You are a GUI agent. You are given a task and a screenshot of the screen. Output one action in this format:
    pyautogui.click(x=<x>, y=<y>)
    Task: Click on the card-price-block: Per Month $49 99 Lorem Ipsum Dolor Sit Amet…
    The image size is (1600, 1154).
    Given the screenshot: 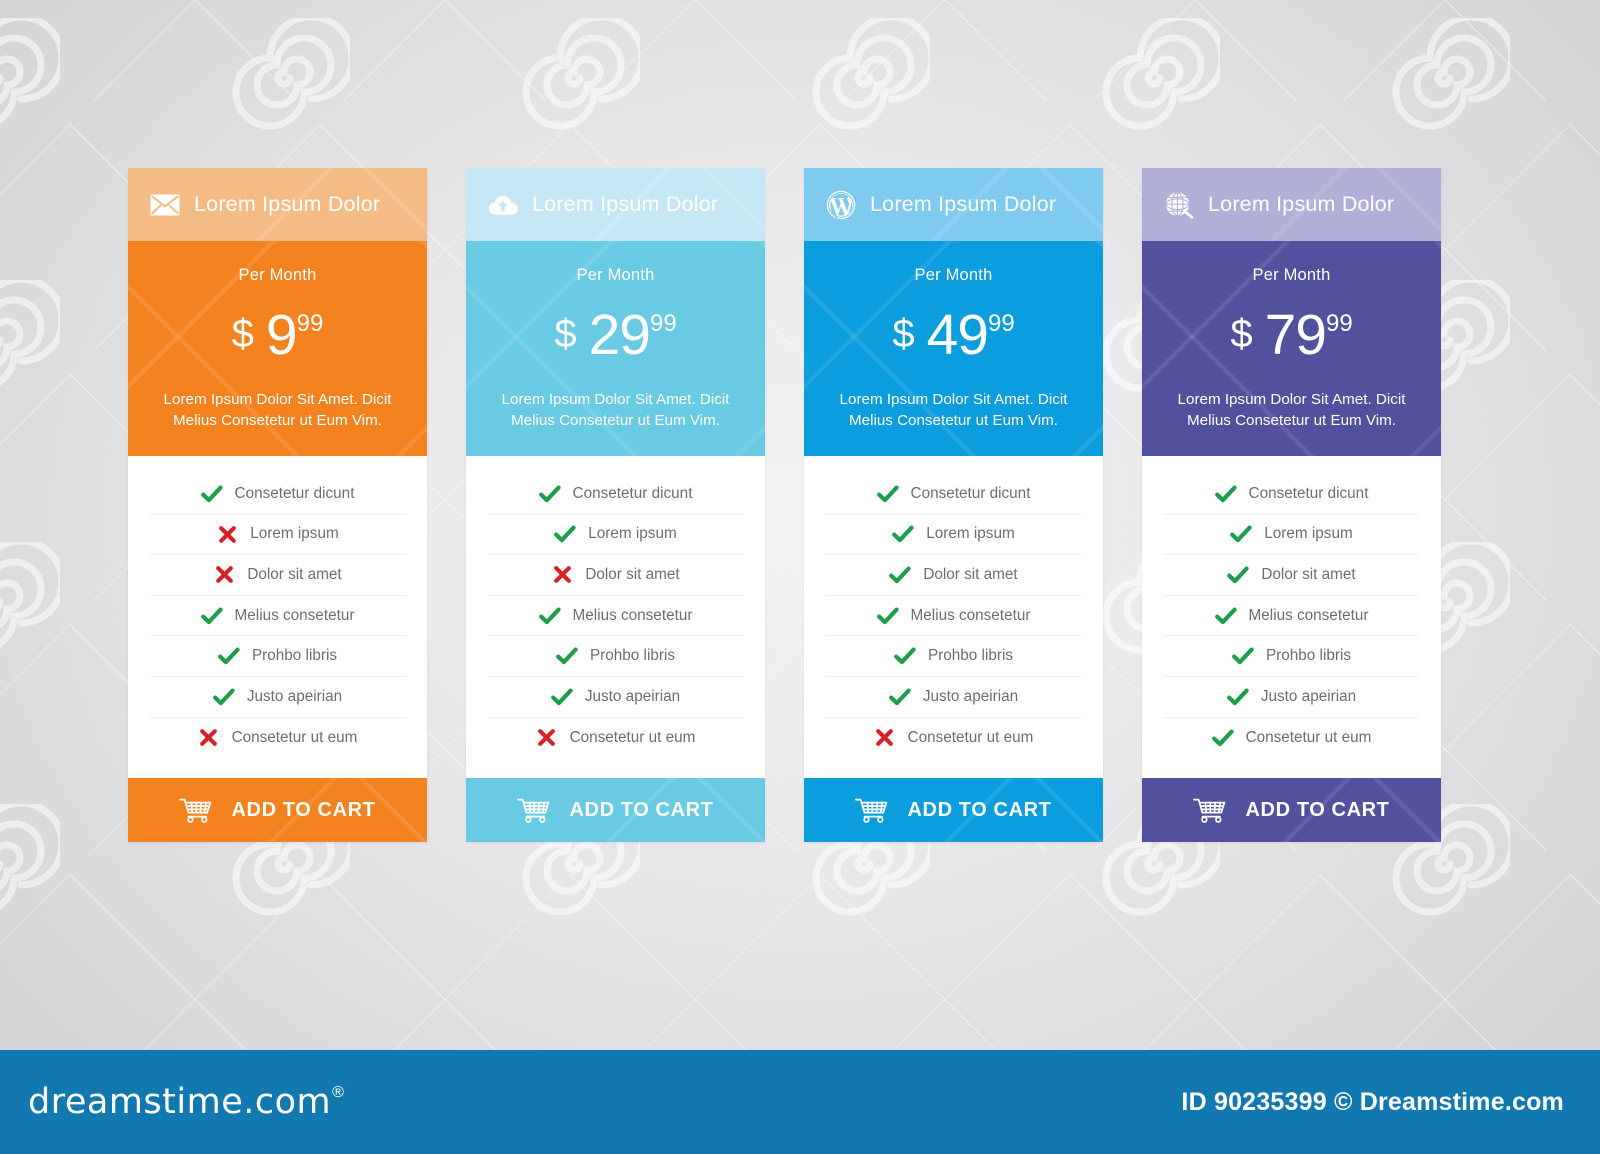 What is the action you would take?
    pyautogui.click(x=953, y=348)
    